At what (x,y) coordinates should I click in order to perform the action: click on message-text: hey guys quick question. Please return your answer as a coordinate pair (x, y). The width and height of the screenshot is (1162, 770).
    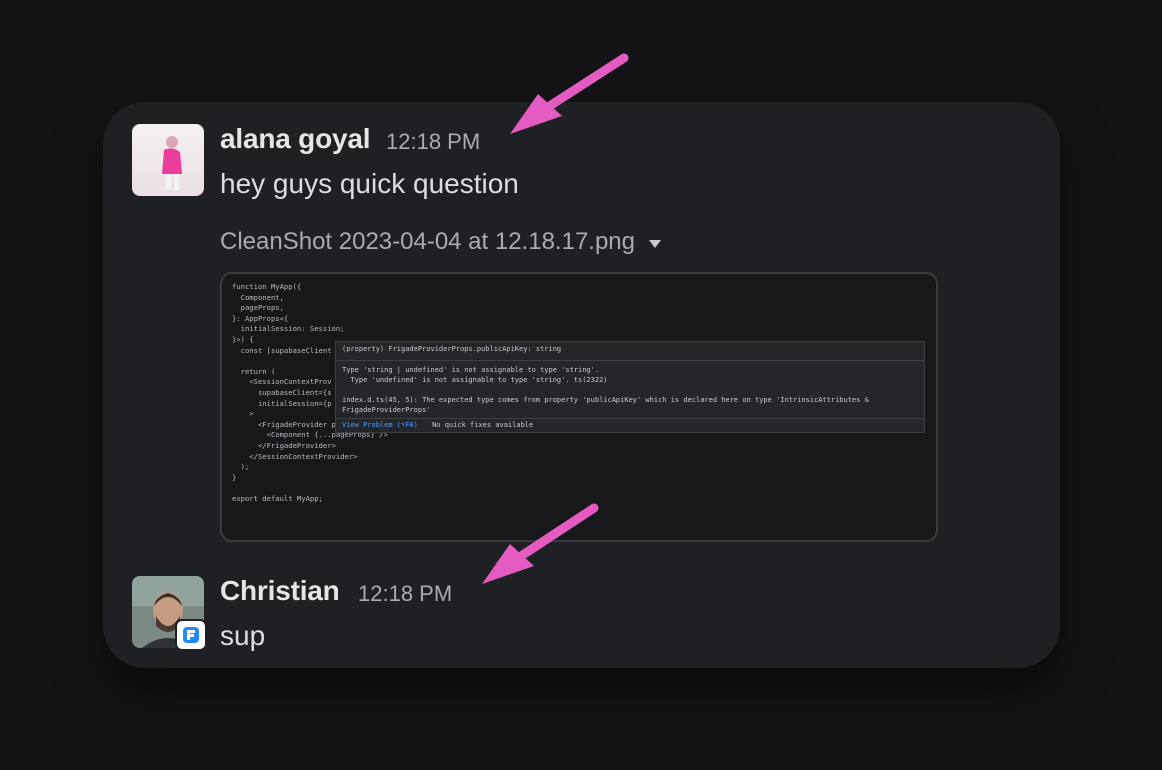
    Looking at the image, I should click on (369, 183).